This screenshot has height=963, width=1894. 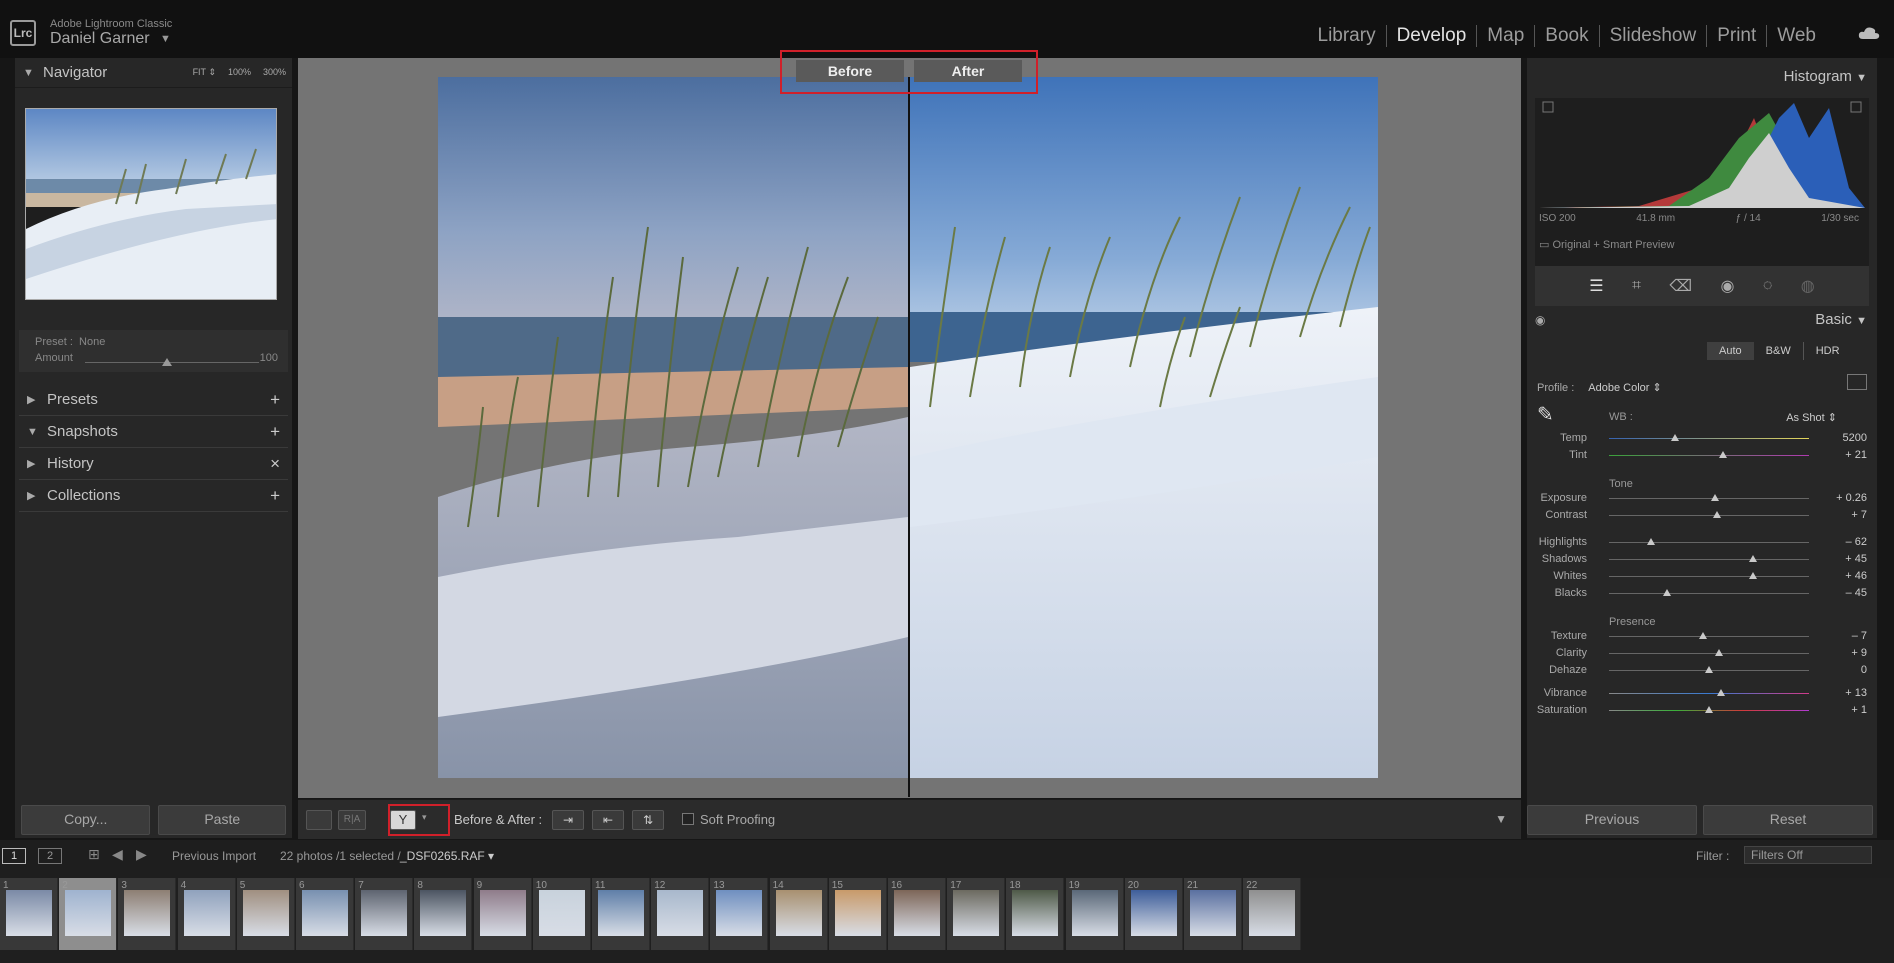 I want to click on back-arrow-icon: ◀, so click(x=117, y=854).